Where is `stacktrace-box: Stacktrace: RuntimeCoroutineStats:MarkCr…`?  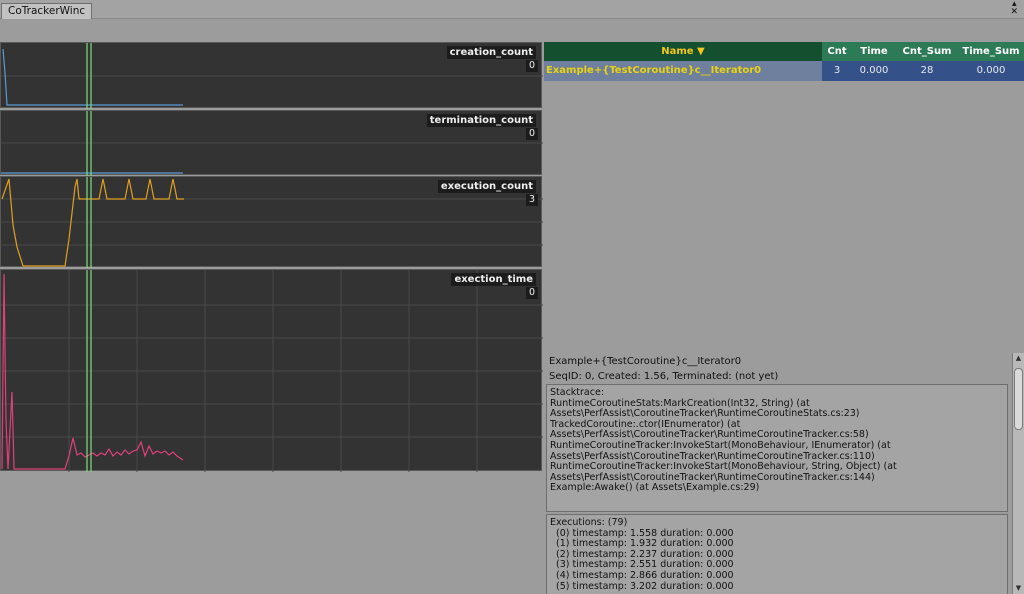 stacktrace-box: Stacktrace: RuntimeCoroutineStats:MarkCr… is located at coordinates (777, 448).